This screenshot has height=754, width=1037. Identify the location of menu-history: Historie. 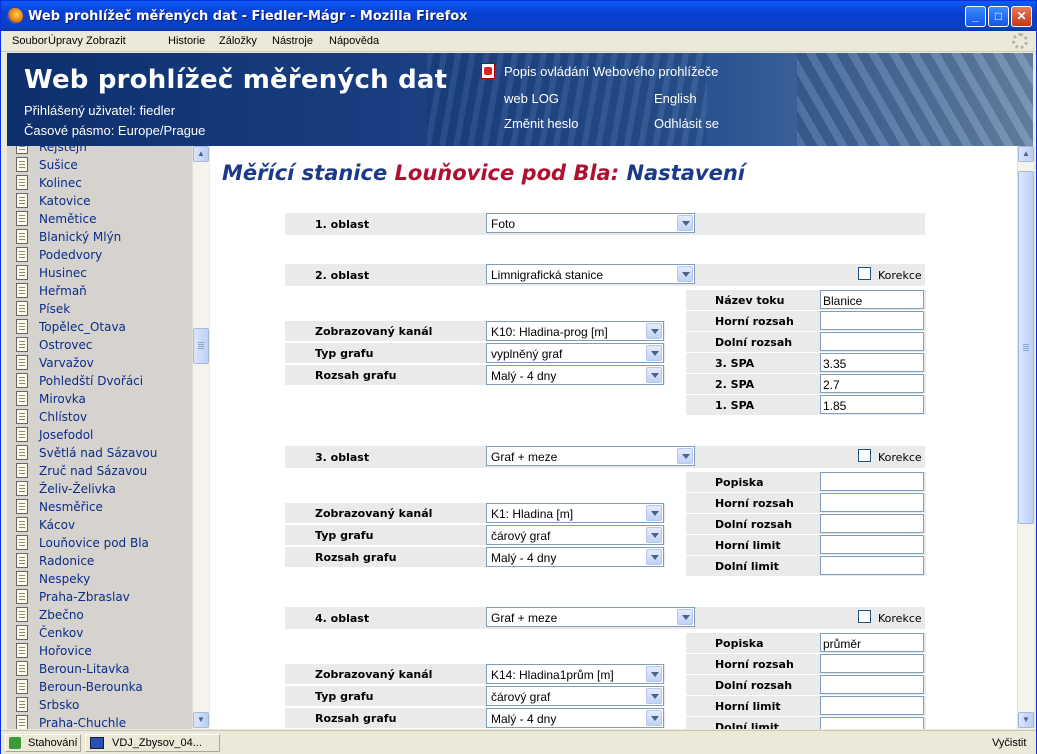
(186, 41).